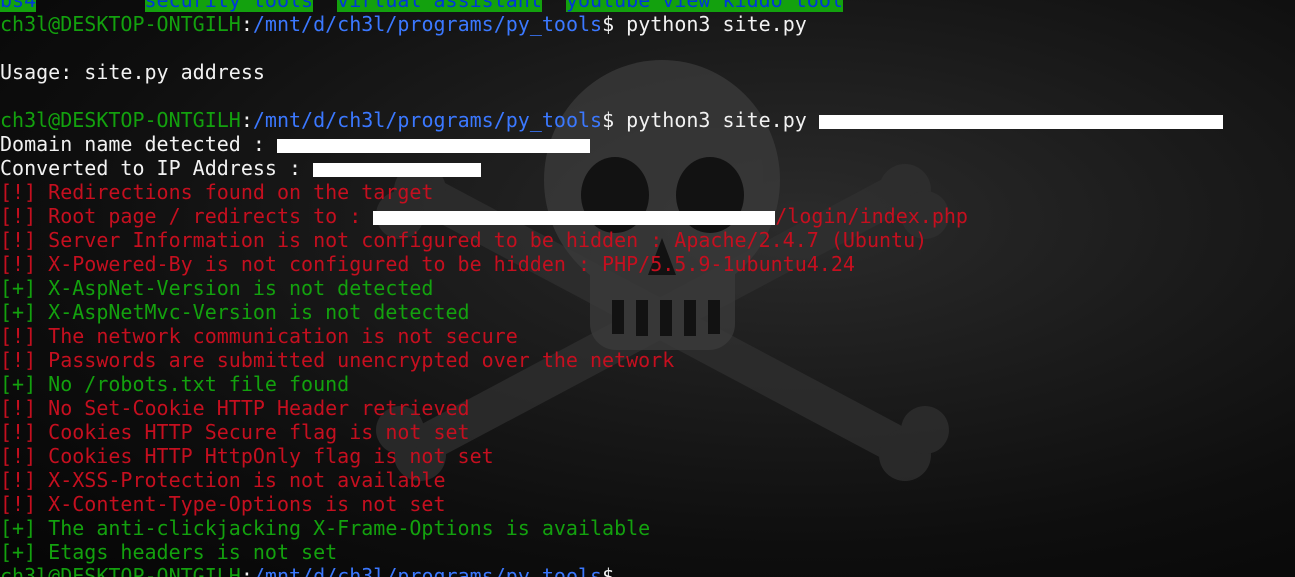  I want to click on dir-entry-bs4: bs4, so click(18, 6).